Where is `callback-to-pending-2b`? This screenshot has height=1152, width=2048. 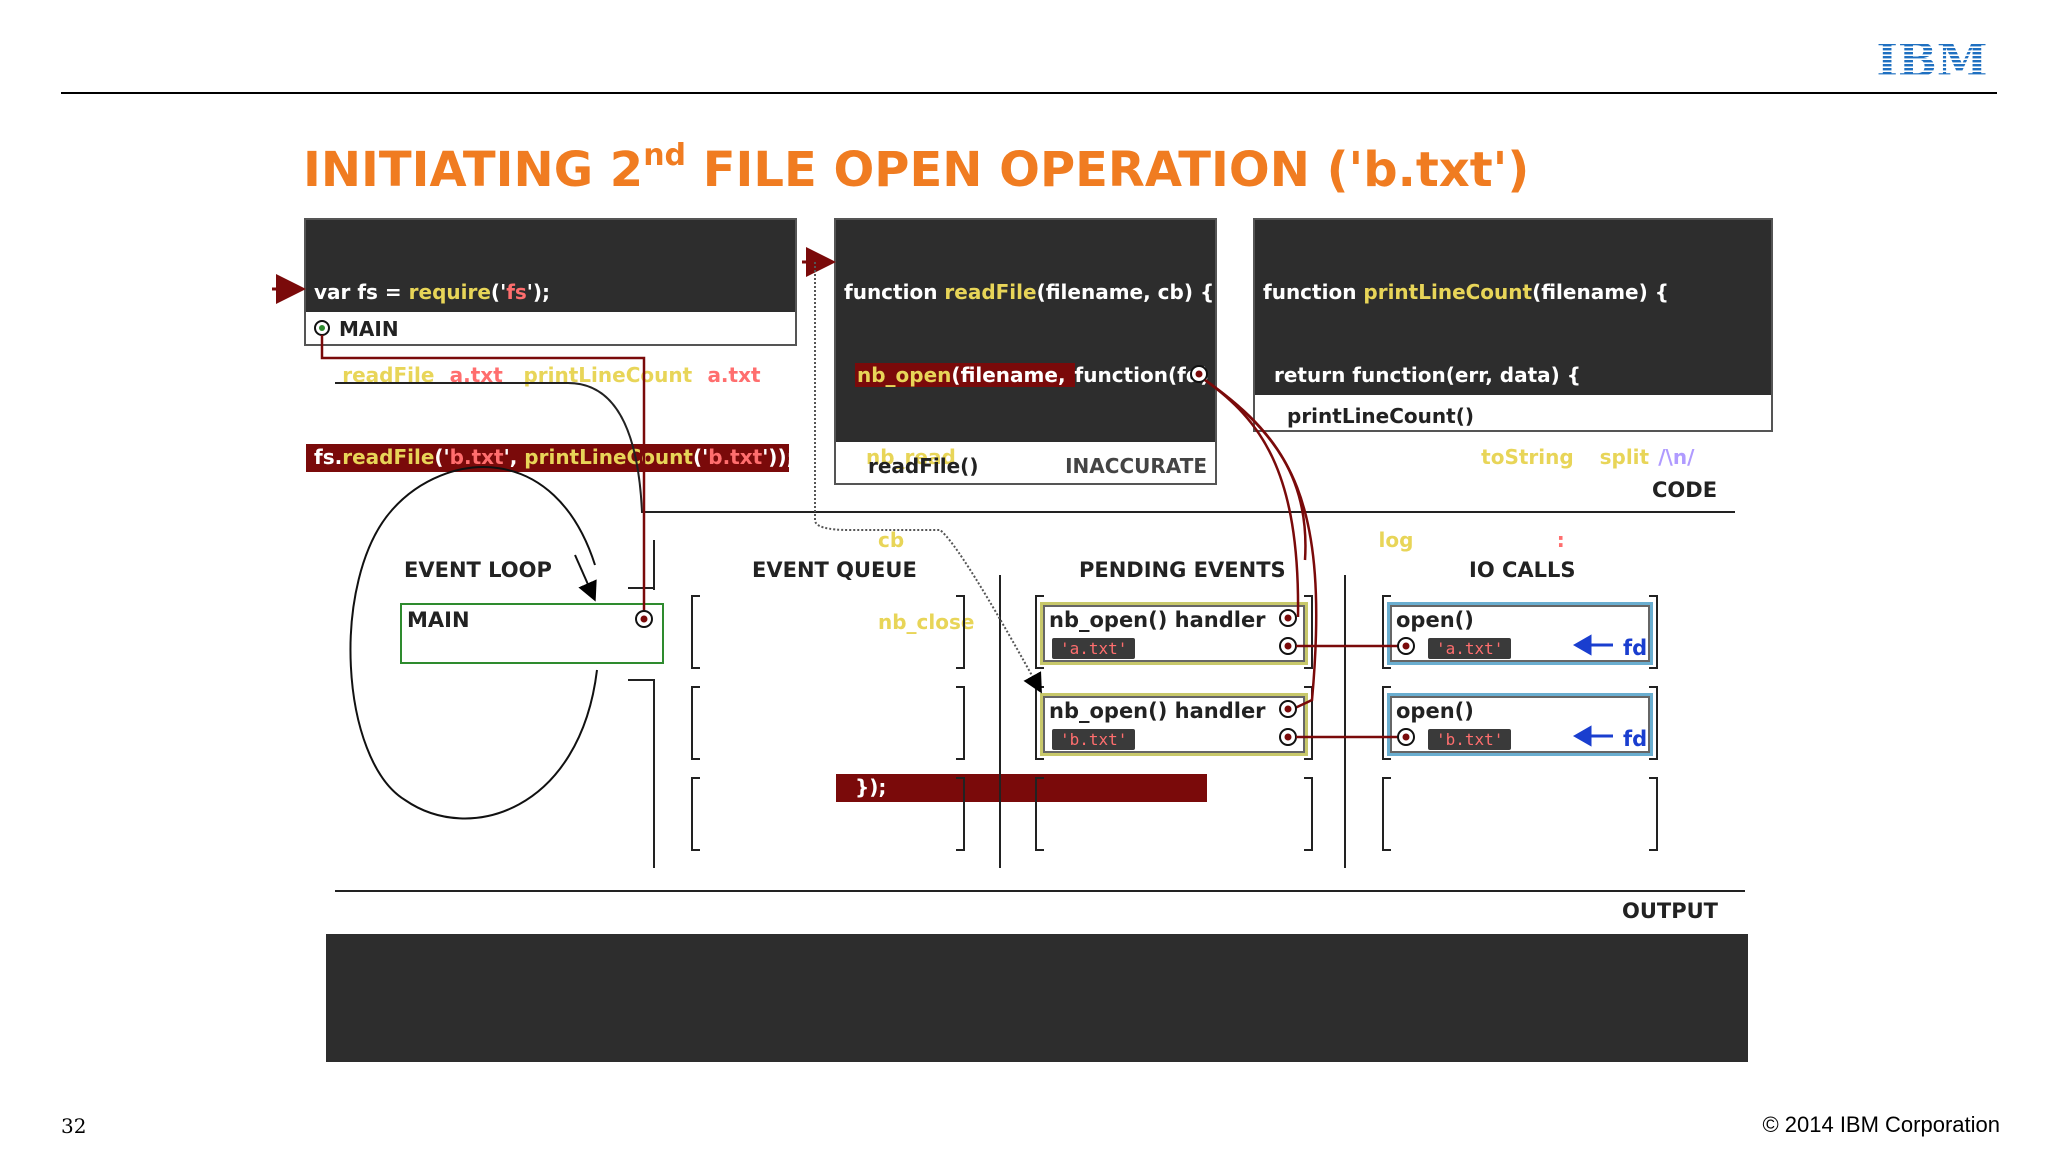 callback-to-pending-2b is located at coordinates (1255, 469).